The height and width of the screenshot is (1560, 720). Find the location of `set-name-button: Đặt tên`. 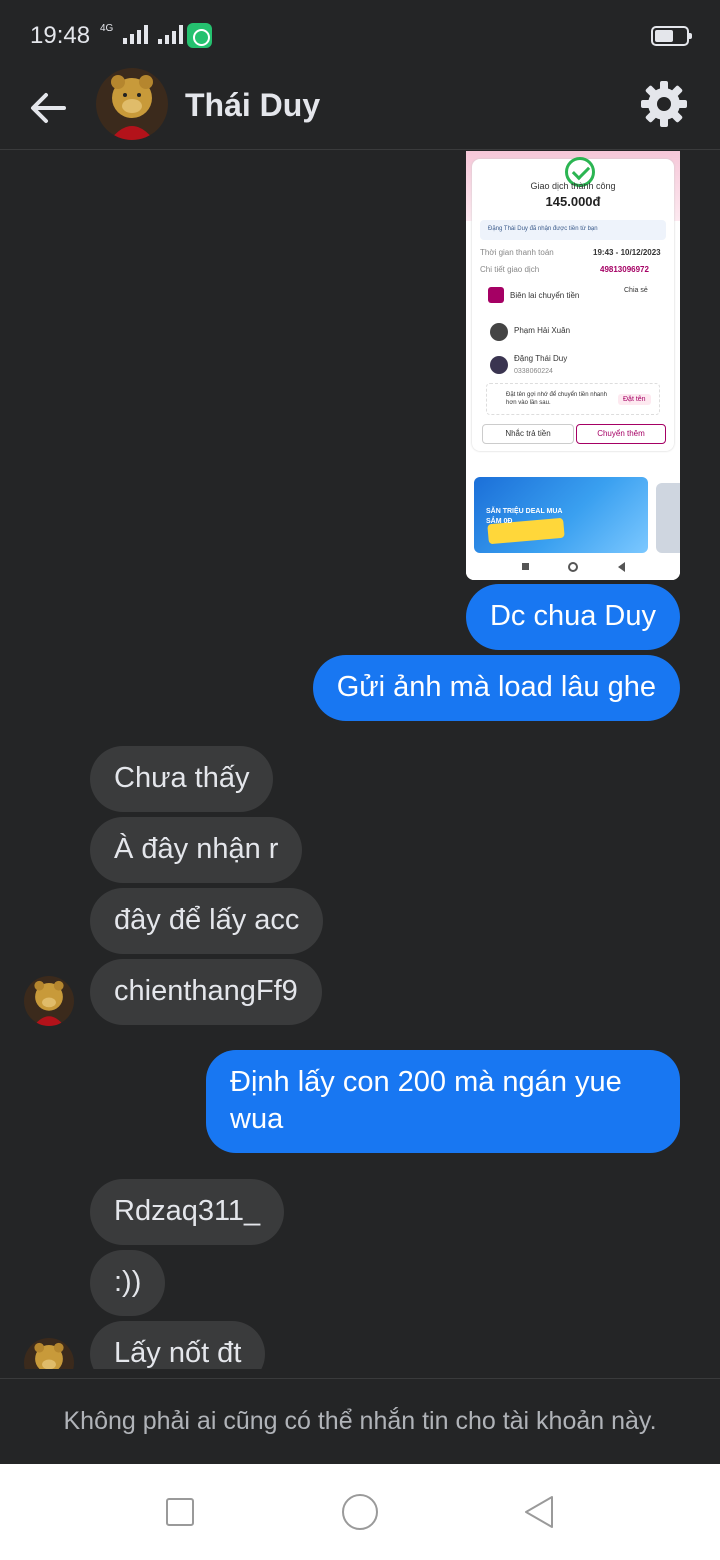

set-name-button: Đặt tên is located at coordinates (634, 399).